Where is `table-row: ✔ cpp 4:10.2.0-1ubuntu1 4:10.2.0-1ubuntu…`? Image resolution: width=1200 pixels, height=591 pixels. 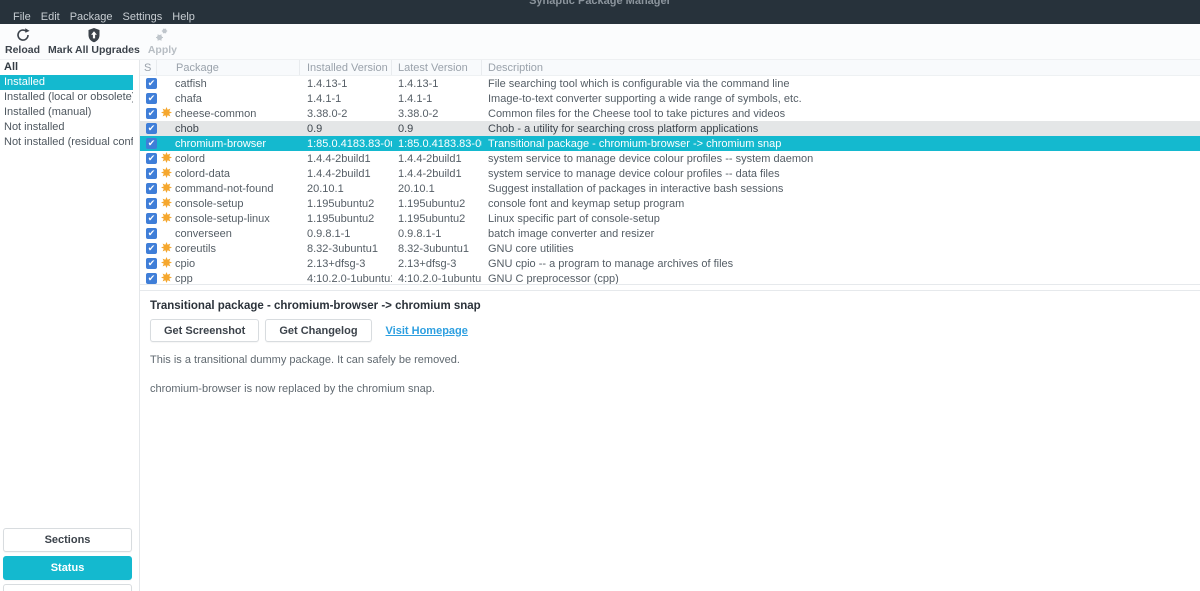
table-row: ✔ cpp 4:10.2.0-1ubuntu1 4:10.2.0-1ubuntu… is located at coordinates (670, 278).